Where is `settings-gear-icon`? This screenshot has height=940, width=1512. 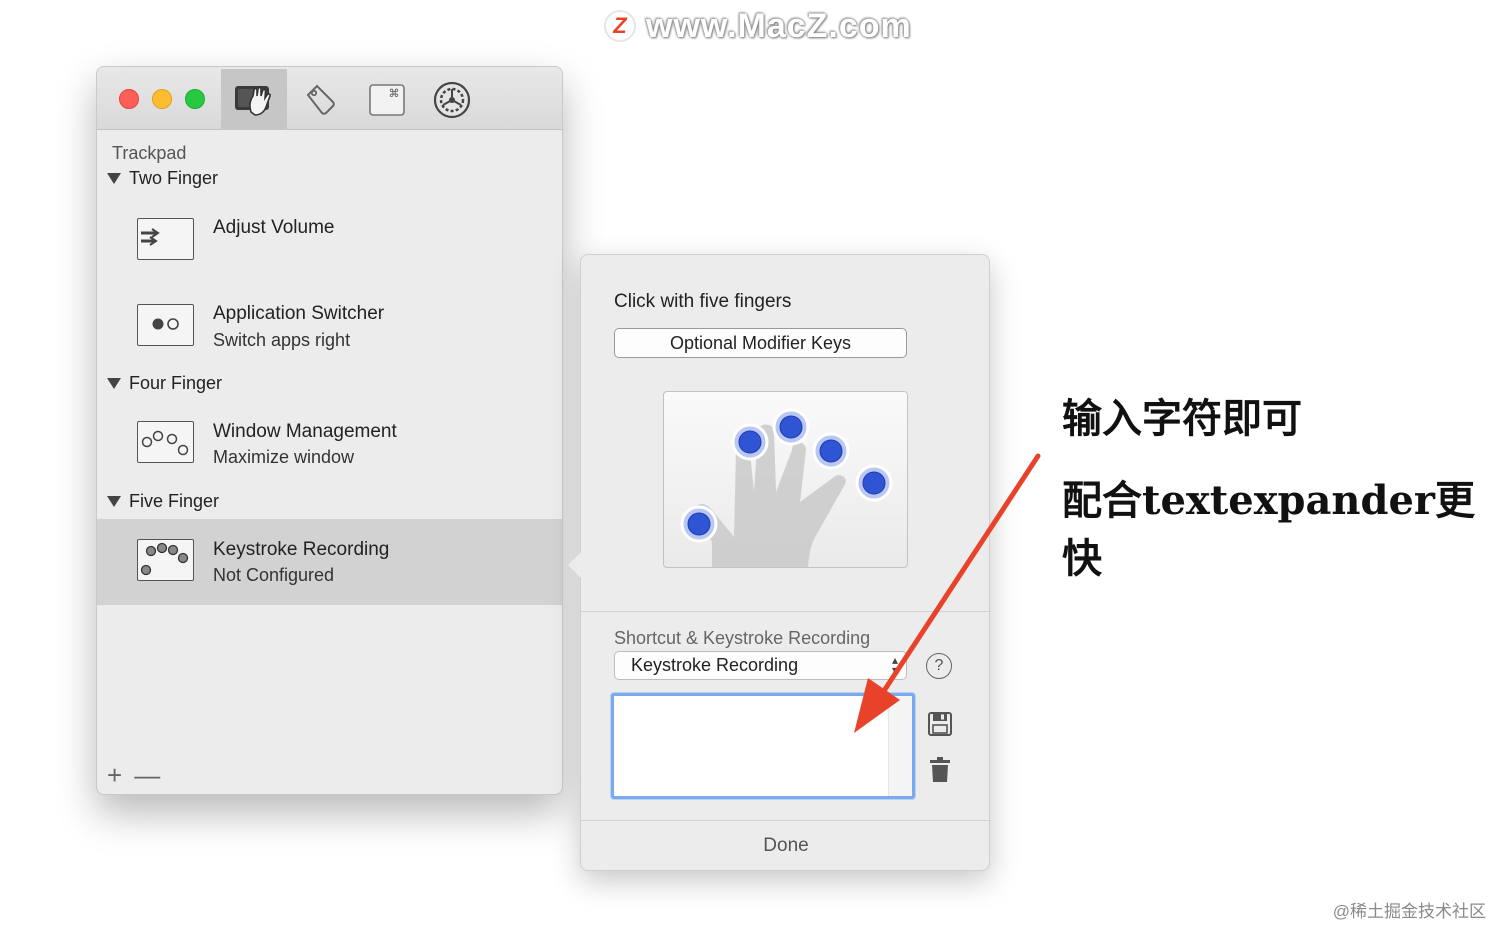 settings-gear-icon is located at coordinates (452, 99).